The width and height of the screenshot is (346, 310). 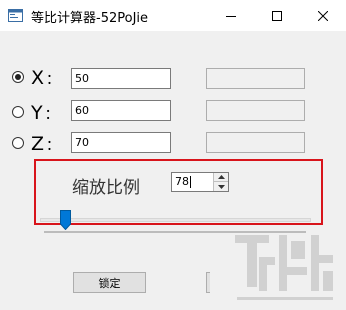 I want to click on close-icon, so click(x=323, y=15).